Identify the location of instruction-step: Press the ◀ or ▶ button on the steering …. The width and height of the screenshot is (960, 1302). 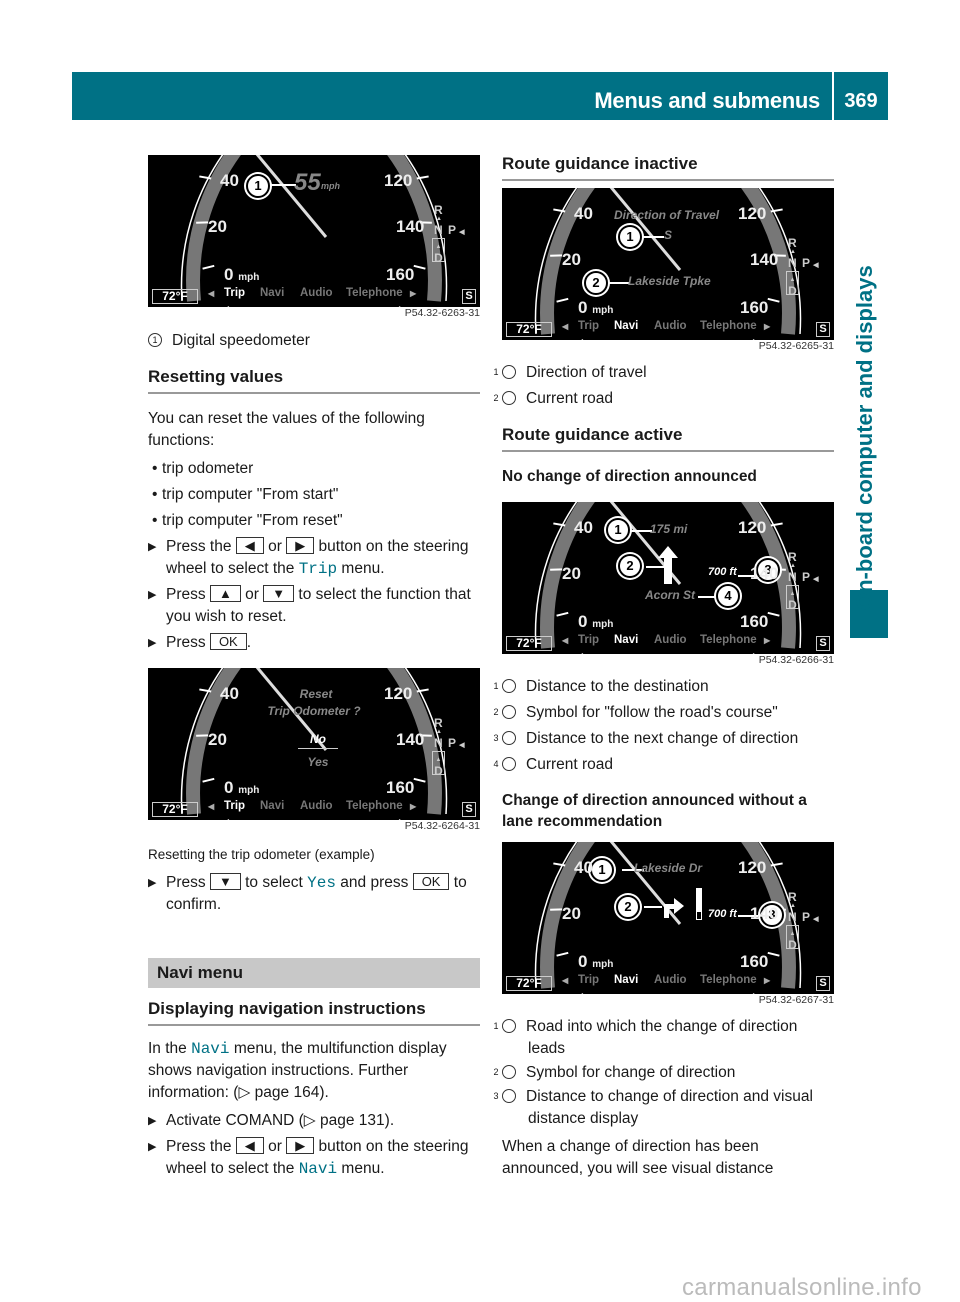
(314, 558).